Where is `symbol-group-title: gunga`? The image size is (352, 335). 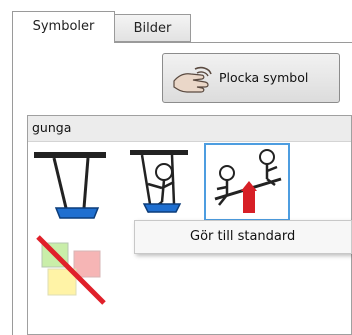
symbol-group-title: gunga is located at coordinates (52, 127).